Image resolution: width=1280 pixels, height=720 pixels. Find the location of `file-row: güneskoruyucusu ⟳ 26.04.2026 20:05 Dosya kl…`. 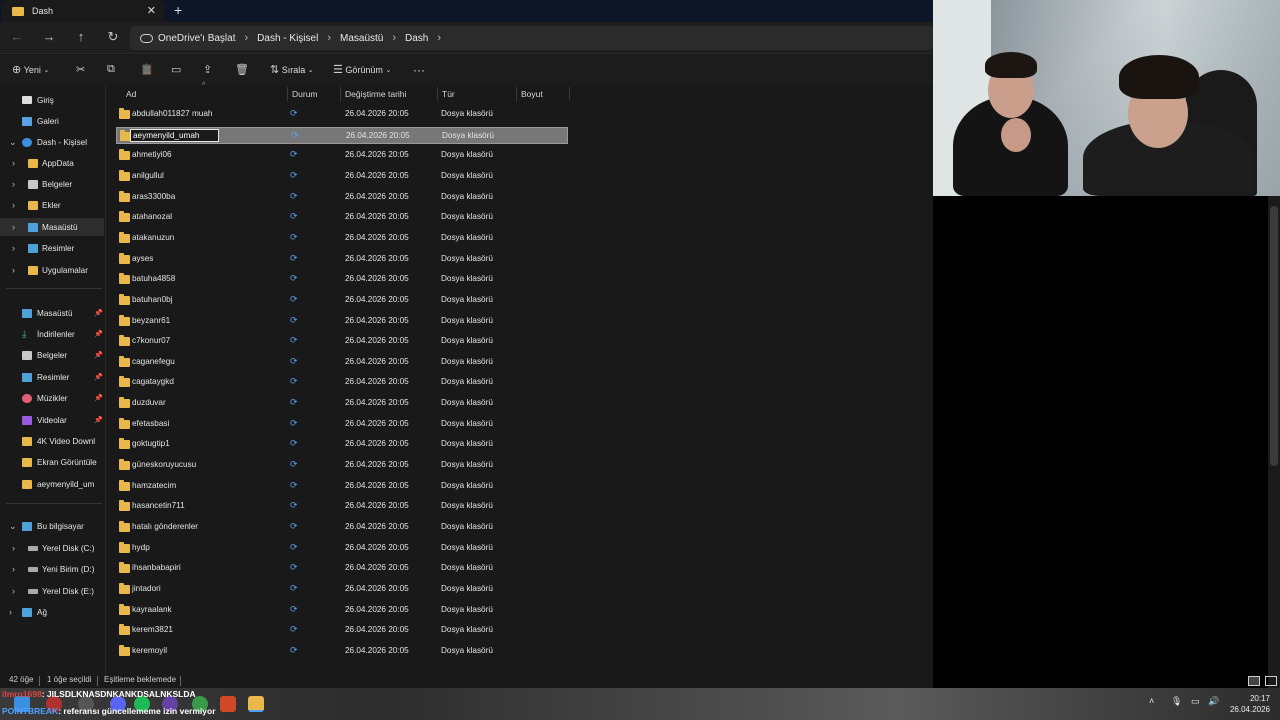

file-row: güneskoruyucusu ⟳ 26.04.2026 20:05 Dosya kl… is located at coordinates (342, 465).